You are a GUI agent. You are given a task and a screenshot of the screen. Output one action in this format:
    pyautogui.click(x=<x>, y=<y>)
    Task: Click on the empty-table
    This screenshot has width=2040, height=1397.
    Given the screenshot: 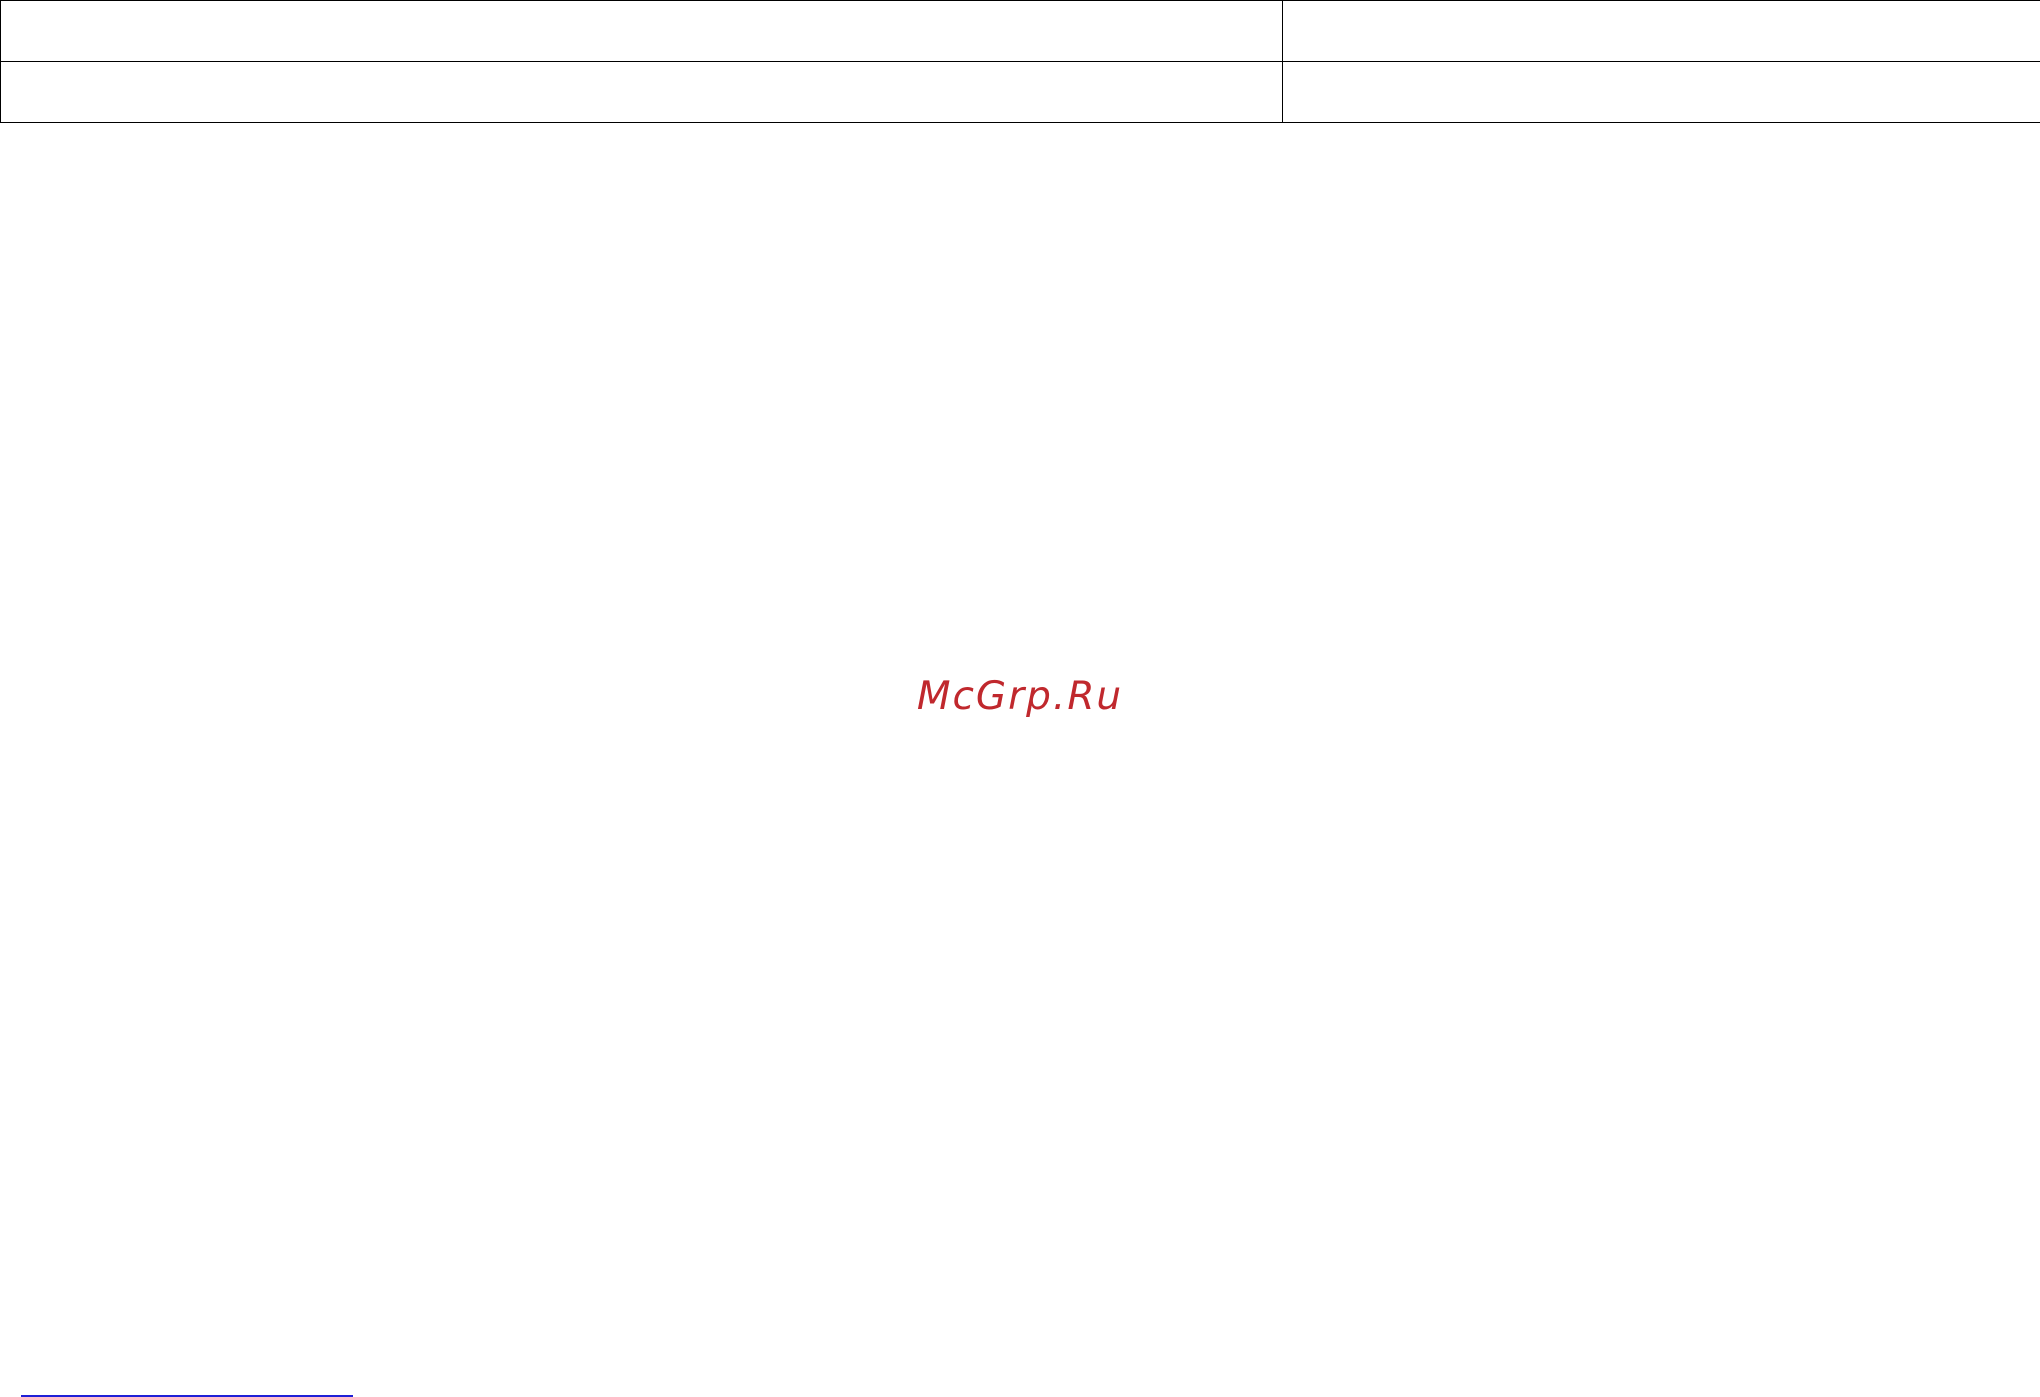 What is the action you would take?
    pyautogui.click(x=1020, y=61)
    